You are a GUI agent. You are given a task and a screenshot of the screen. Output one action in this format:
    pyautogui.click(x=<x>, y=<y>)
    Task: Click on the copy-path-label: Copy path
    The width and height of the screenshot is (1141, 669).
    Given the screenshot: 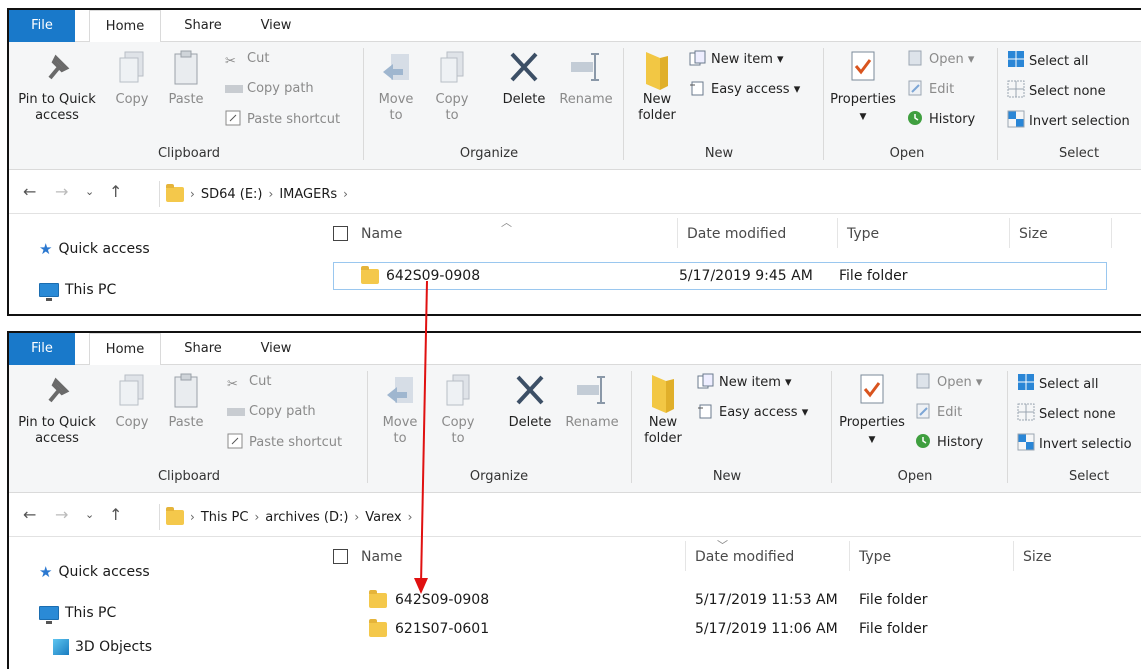 What is the action you would take?
    pyautogui.click(x=280, y=88)
    